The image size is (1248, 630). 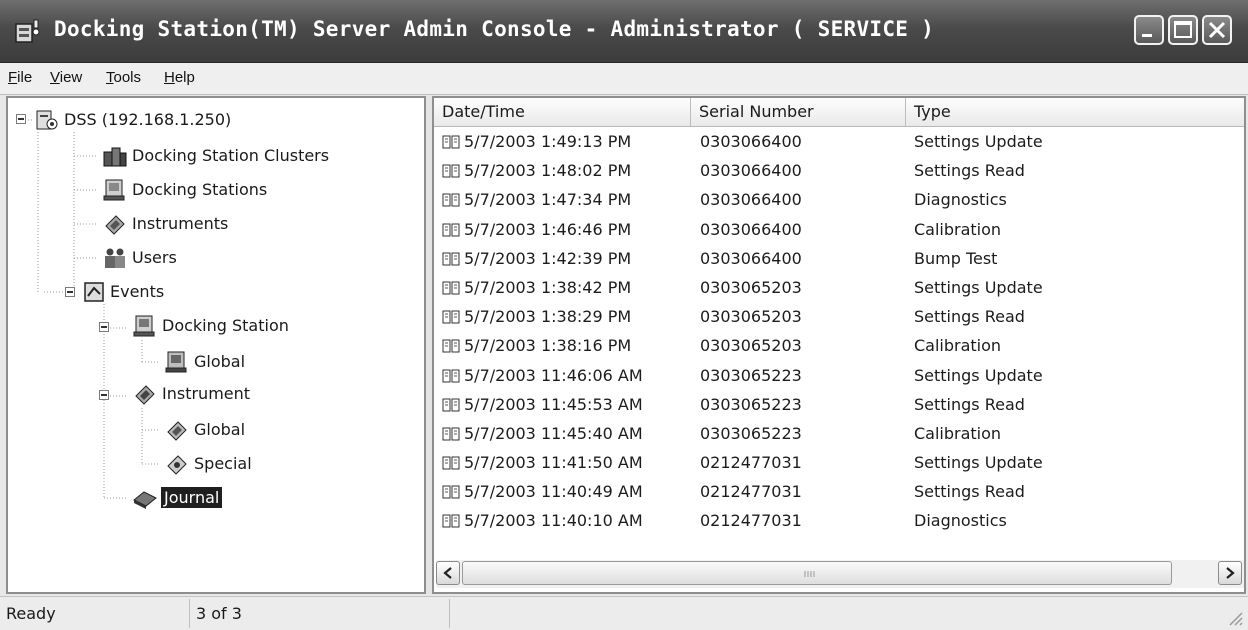 What do you see at coordinates (320, 613) in the screenshot?
I see `status-count: 3 of 3` at bounding box center [320, 613].